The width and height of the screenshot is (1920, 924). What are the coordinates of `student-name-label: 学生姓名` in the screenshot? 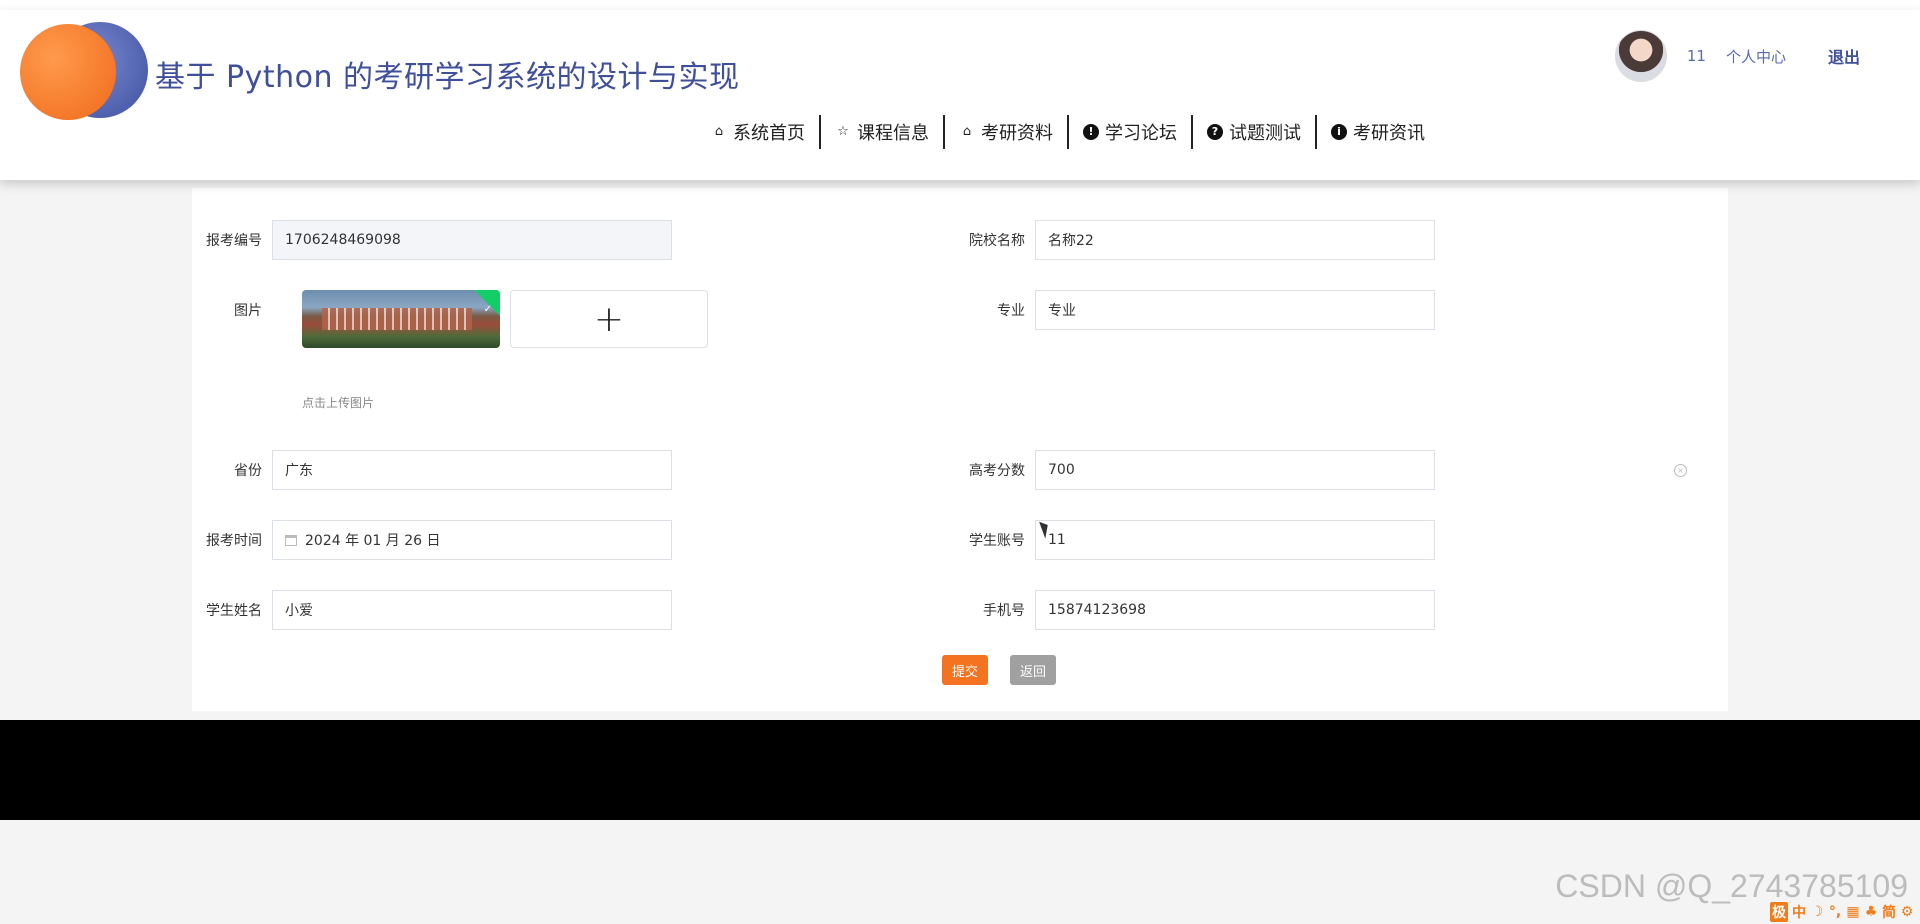 It's located at (234, 611).